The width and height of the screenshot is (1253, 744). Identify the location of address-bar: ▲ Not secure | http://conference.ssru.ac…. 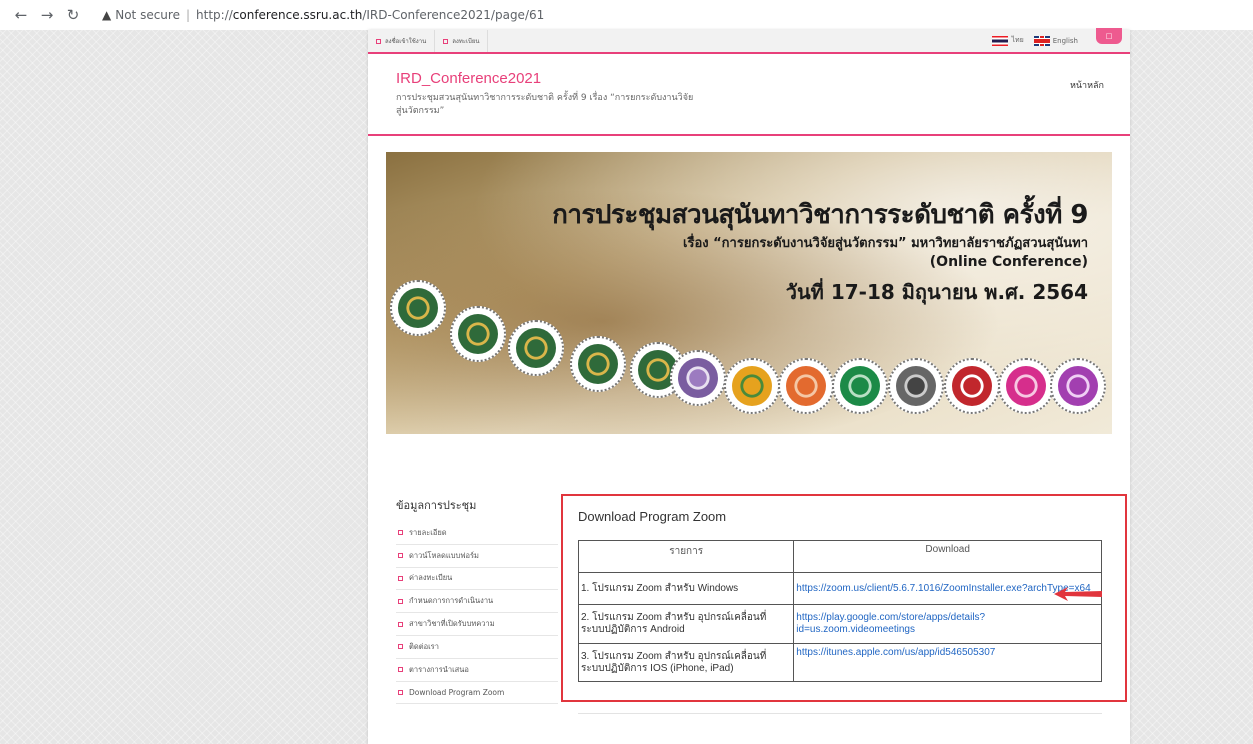
(323, 15).